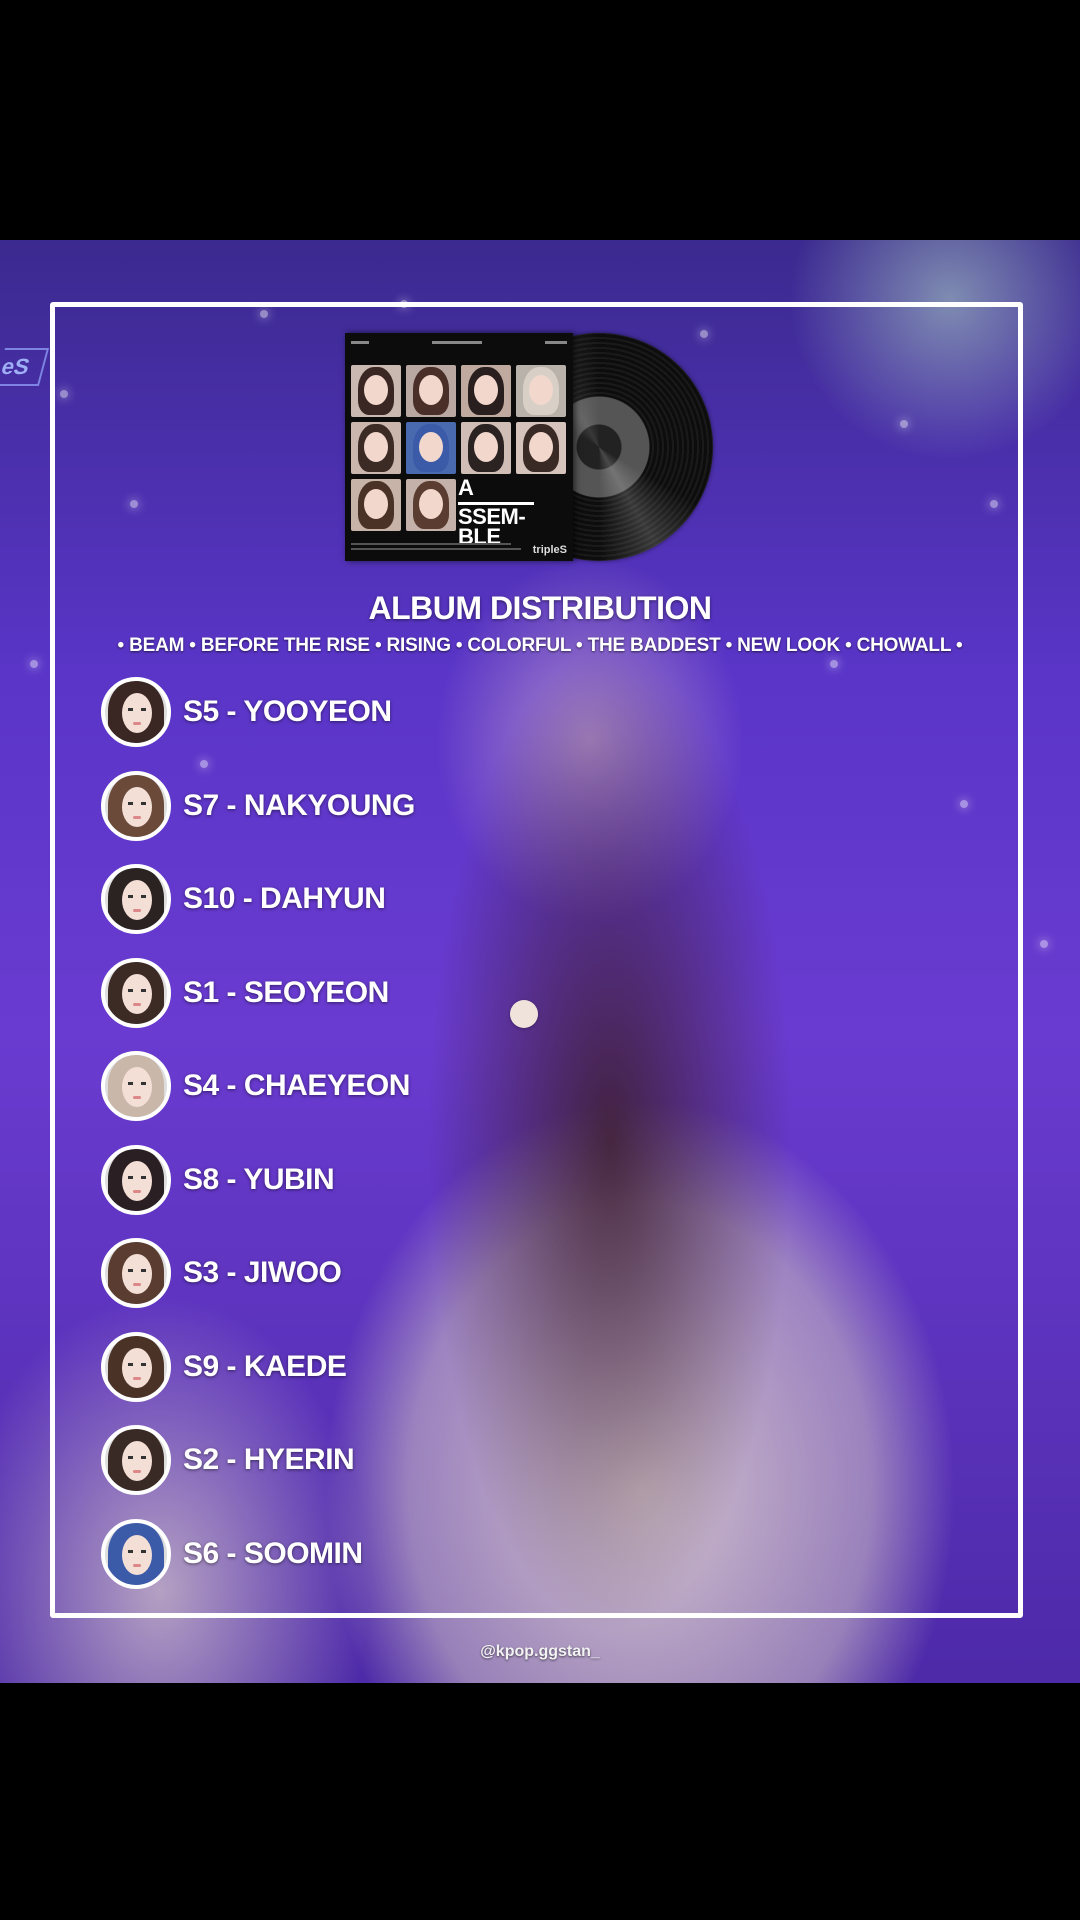  I want to click on top-letterbox, so click(540, 120).